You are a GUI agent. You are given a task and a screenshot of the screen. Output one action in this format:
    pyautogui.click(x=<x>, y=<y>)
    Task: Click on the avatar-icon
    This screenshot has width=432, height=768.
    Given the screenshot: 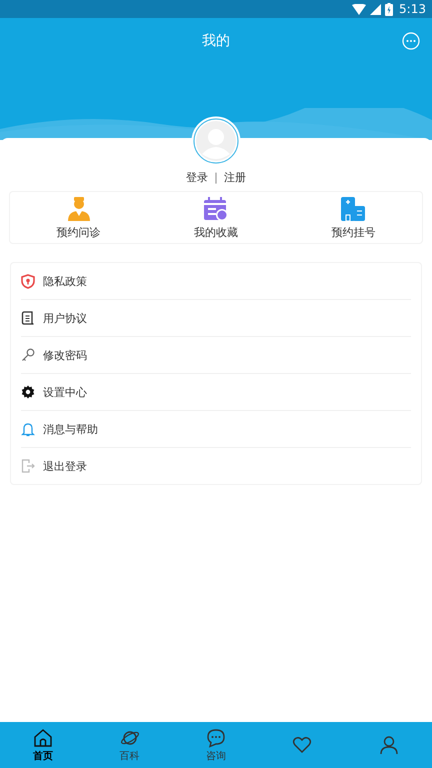 What is the action you would take?
    pyautogui.click(x=216, y=141)
    